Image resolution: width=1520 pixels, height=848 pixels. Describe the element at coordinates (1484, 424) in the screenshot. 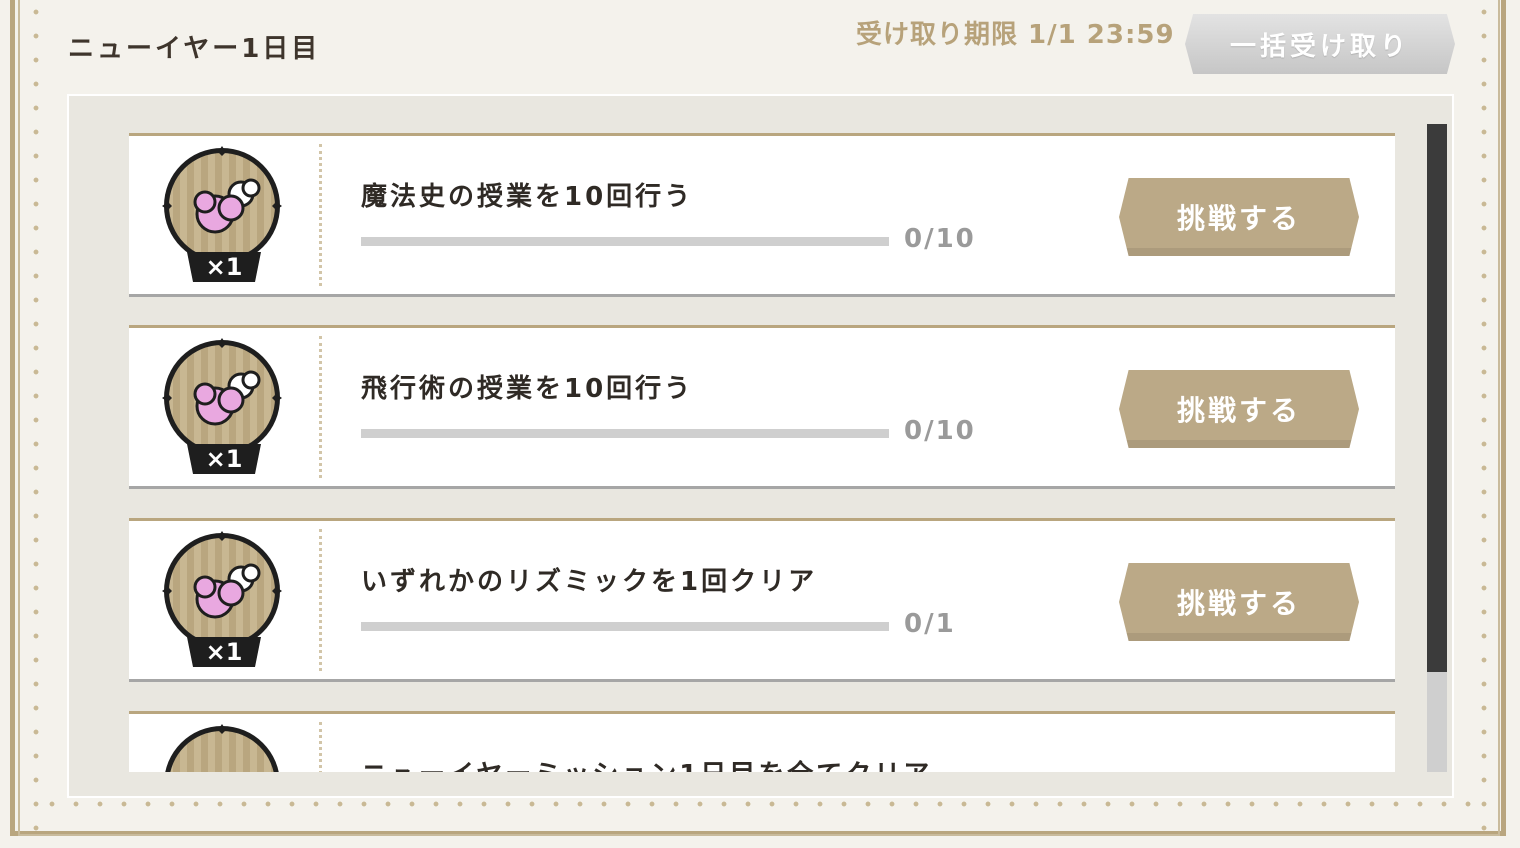

I see `frame-dots-right` at that location.